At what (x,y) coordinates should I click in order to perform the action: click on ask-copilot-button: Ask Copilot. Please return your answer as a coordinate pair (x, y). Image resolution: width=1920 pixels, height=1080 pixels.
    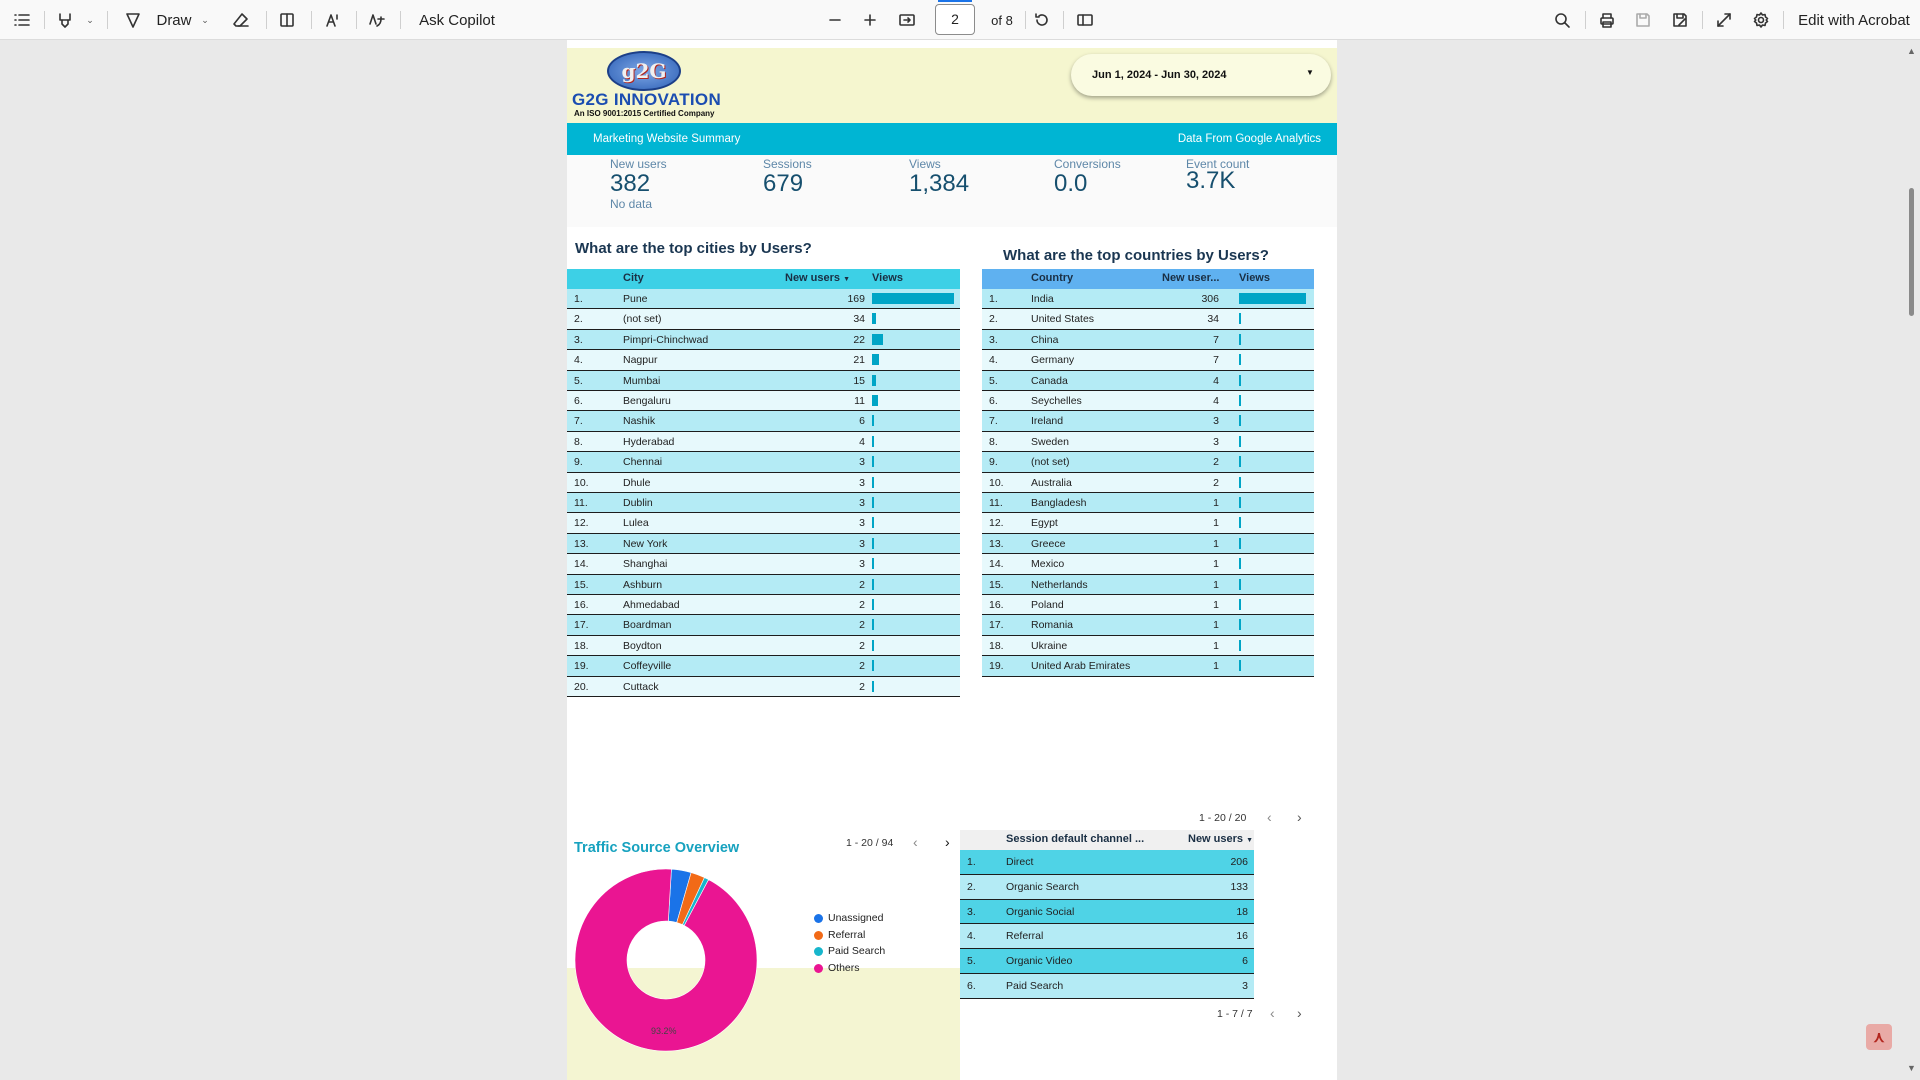
    Looking at the image, I should click on (457, 20).